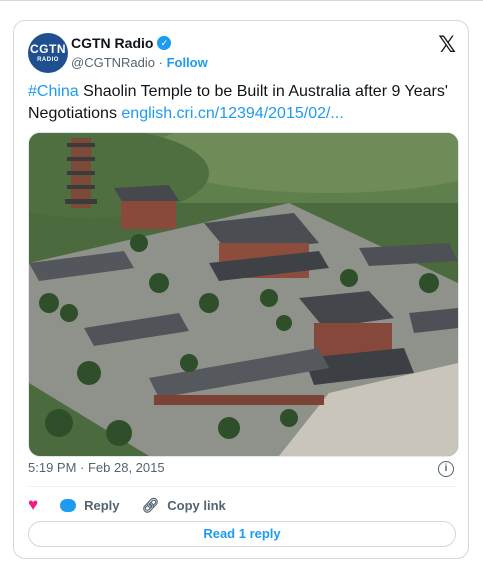  I want to click on read-replies-button: Read 1 reply, so click(242, 534).